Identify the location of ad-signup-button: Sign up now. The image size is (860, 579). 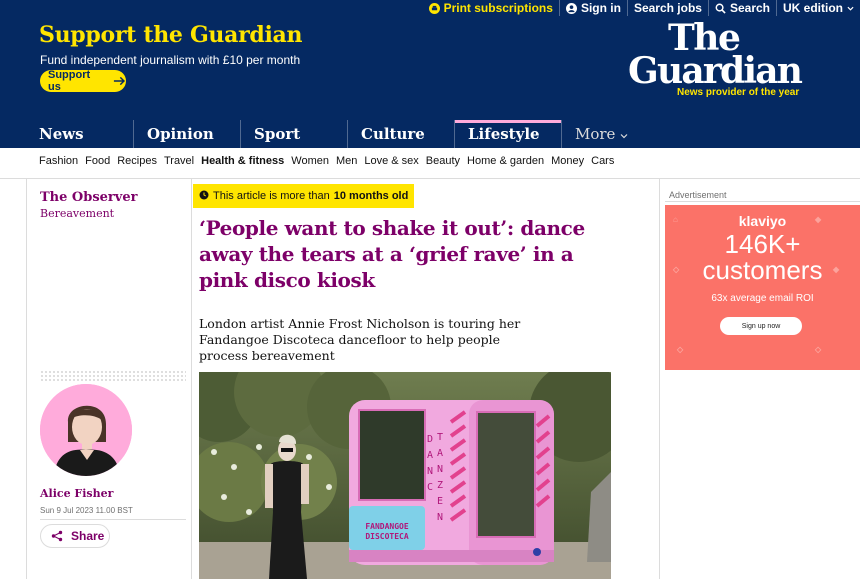
(761, 326).